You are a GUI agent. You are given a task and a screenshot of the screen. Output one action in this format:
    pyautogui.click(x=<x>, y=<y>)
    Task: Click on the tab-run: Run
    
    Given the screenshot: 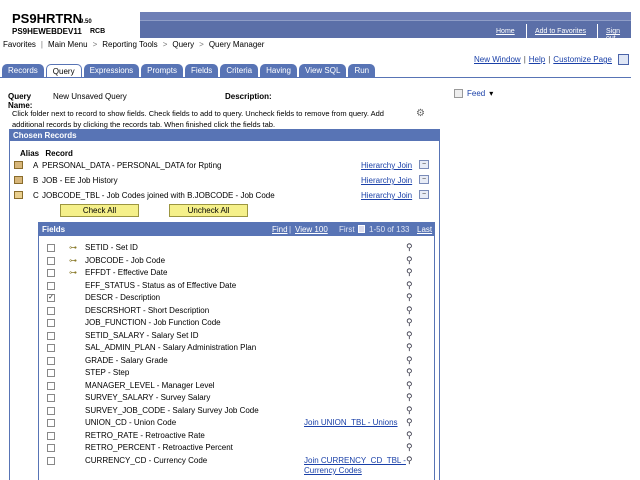 What is the action you would take?
    pyautogui.click(x=362, y=70)
    